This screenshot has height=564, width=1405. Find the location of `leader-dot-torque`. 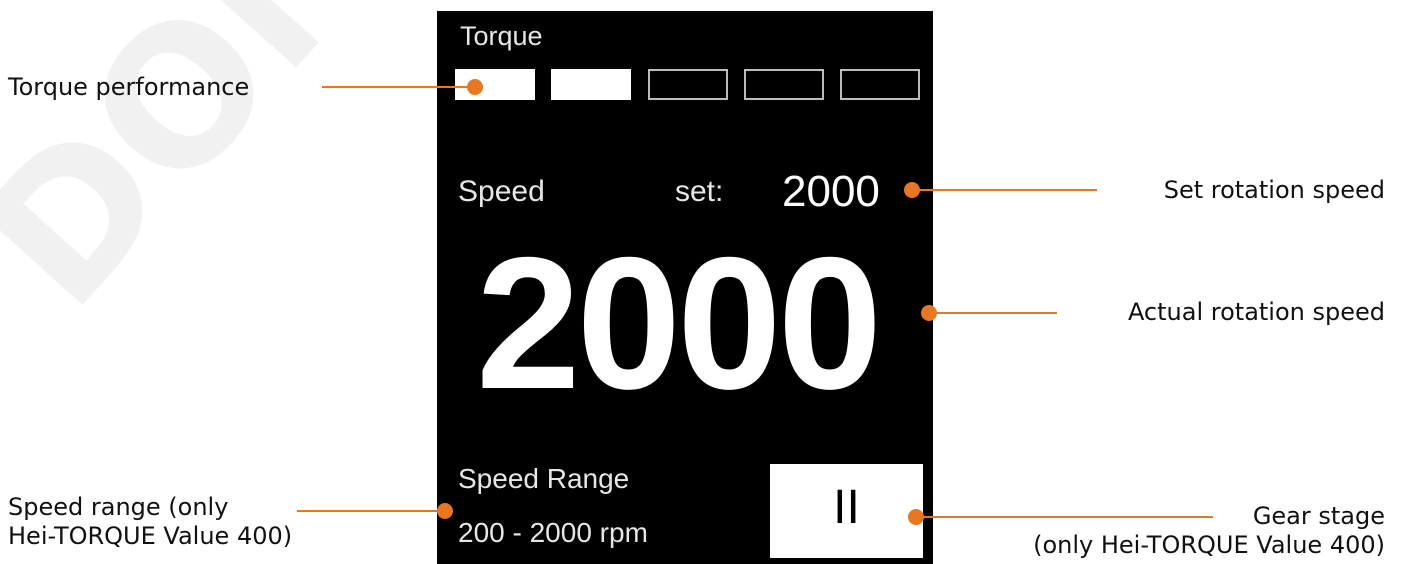

leader-dot-torque is located at coordinates (475, 87).